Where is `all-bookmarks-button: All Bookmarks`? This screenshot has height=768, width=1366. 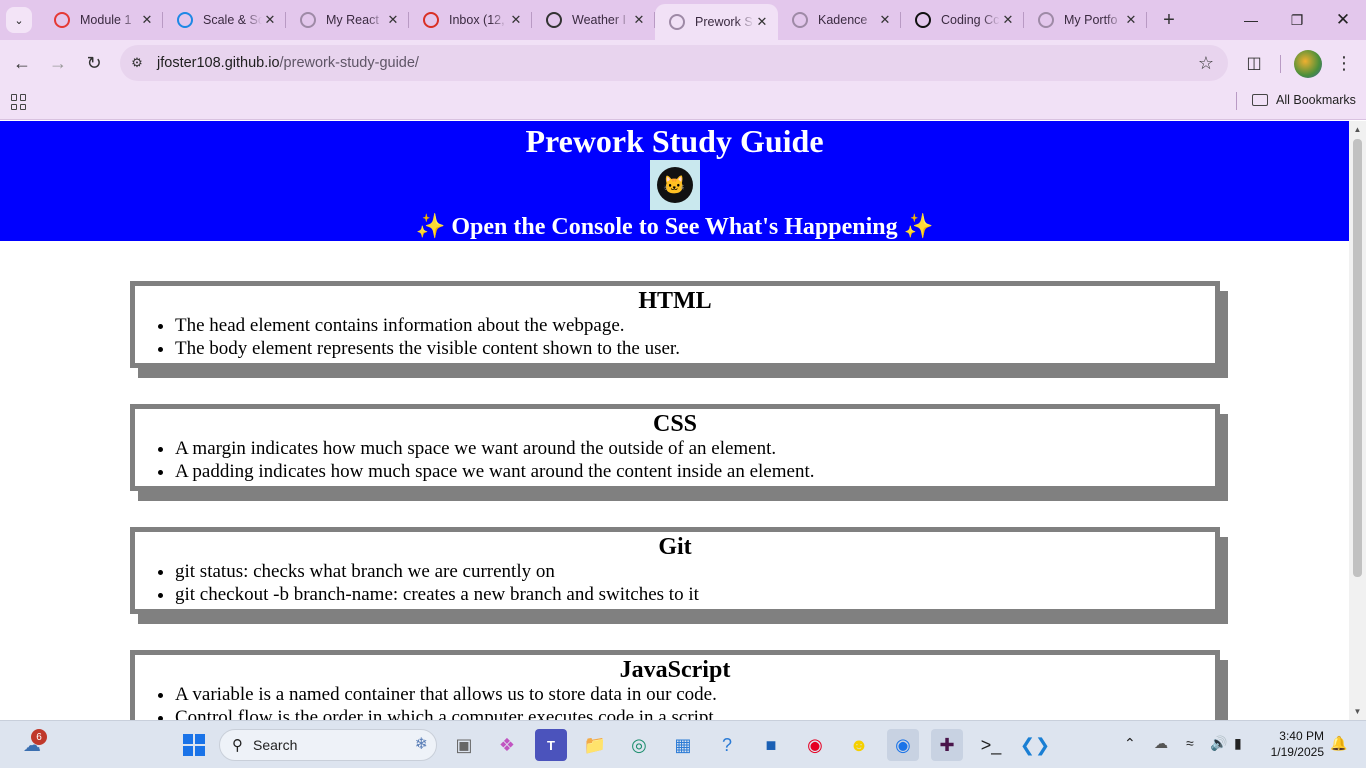
all-bookmarks-button: All Bookmarks is located at coordinates (1304, 100).